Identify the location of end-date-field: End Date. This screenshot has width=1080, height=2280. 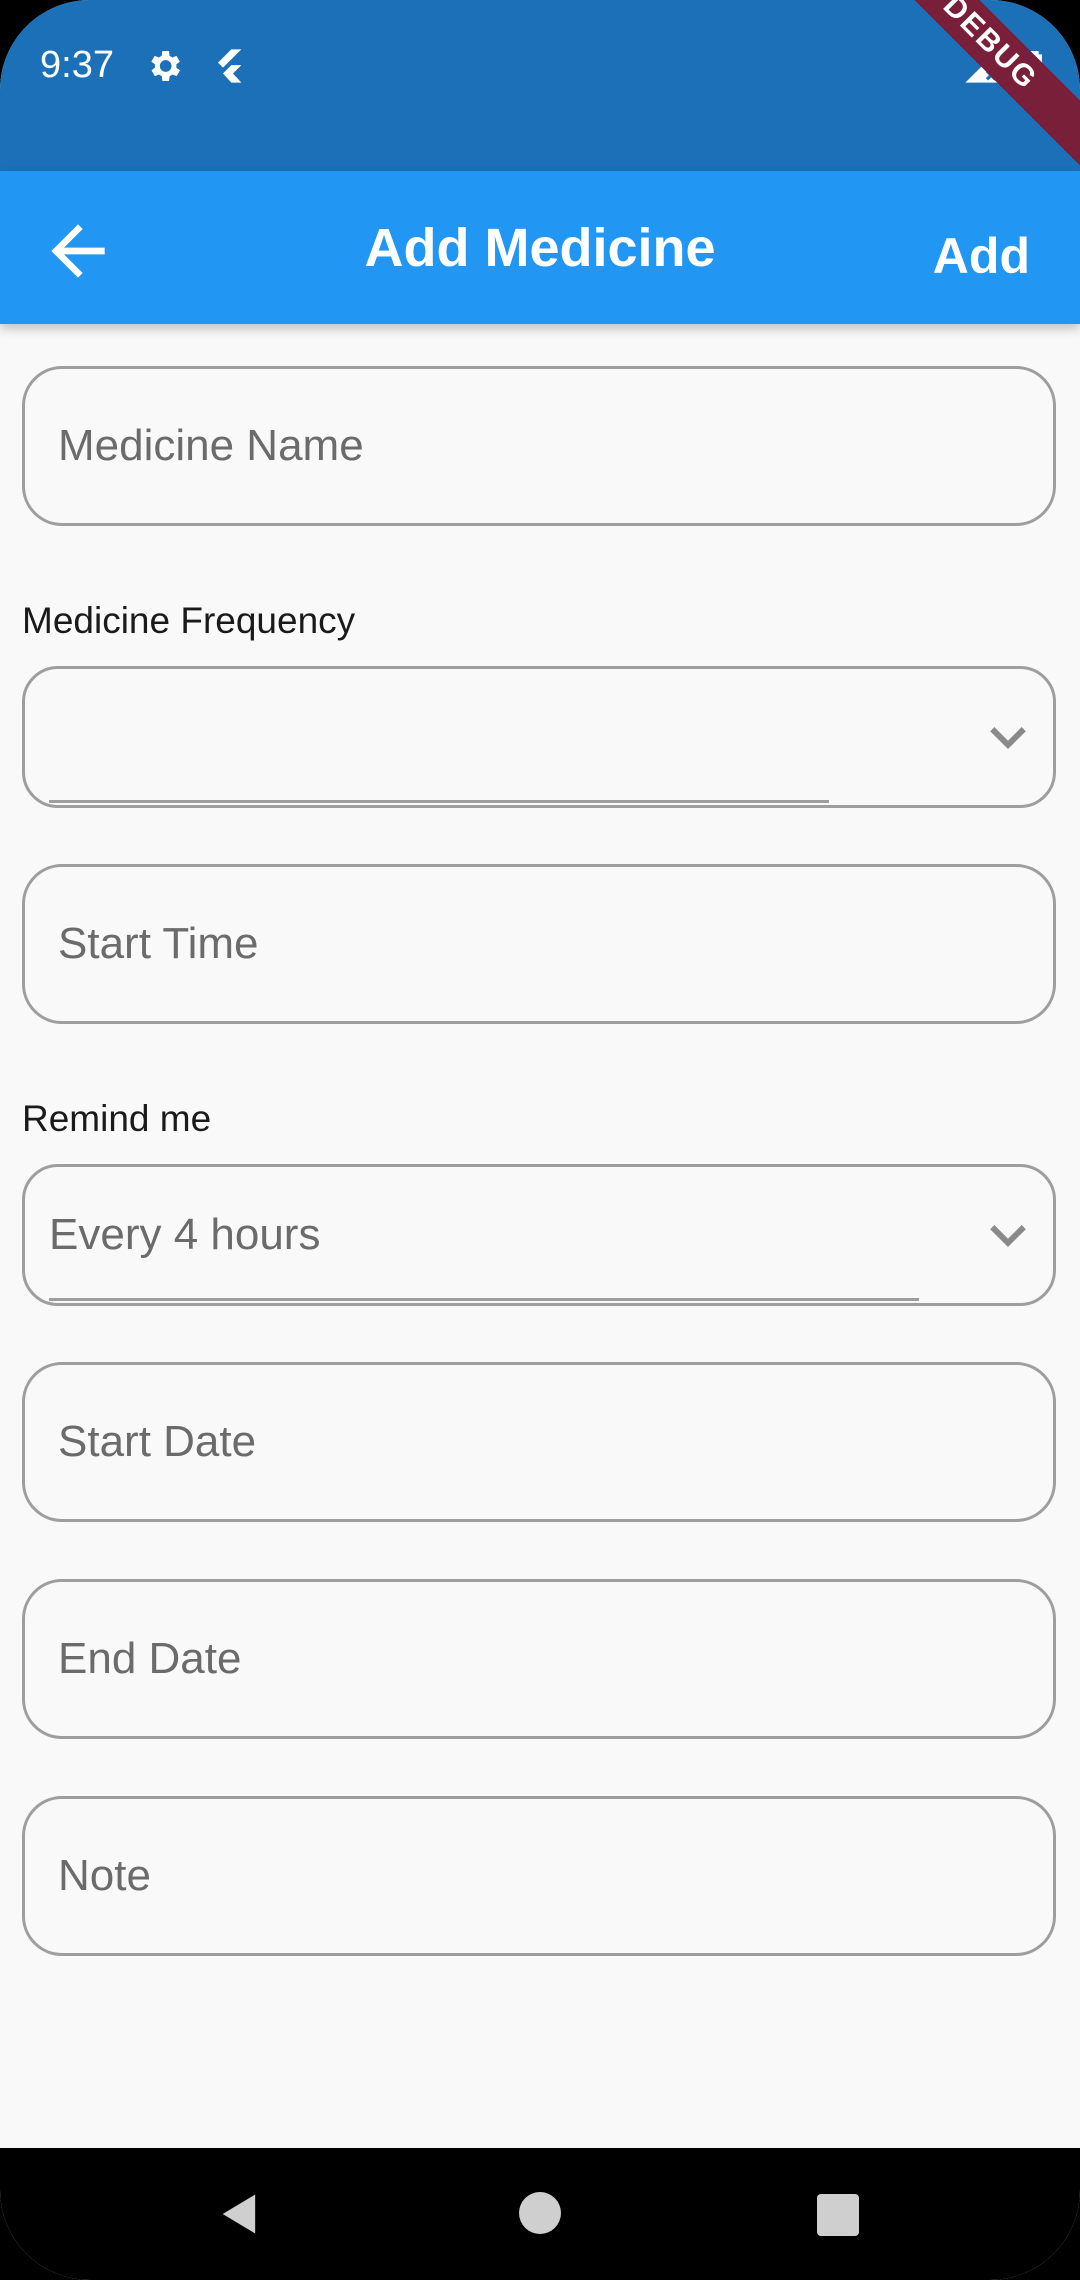
(539, 1659).